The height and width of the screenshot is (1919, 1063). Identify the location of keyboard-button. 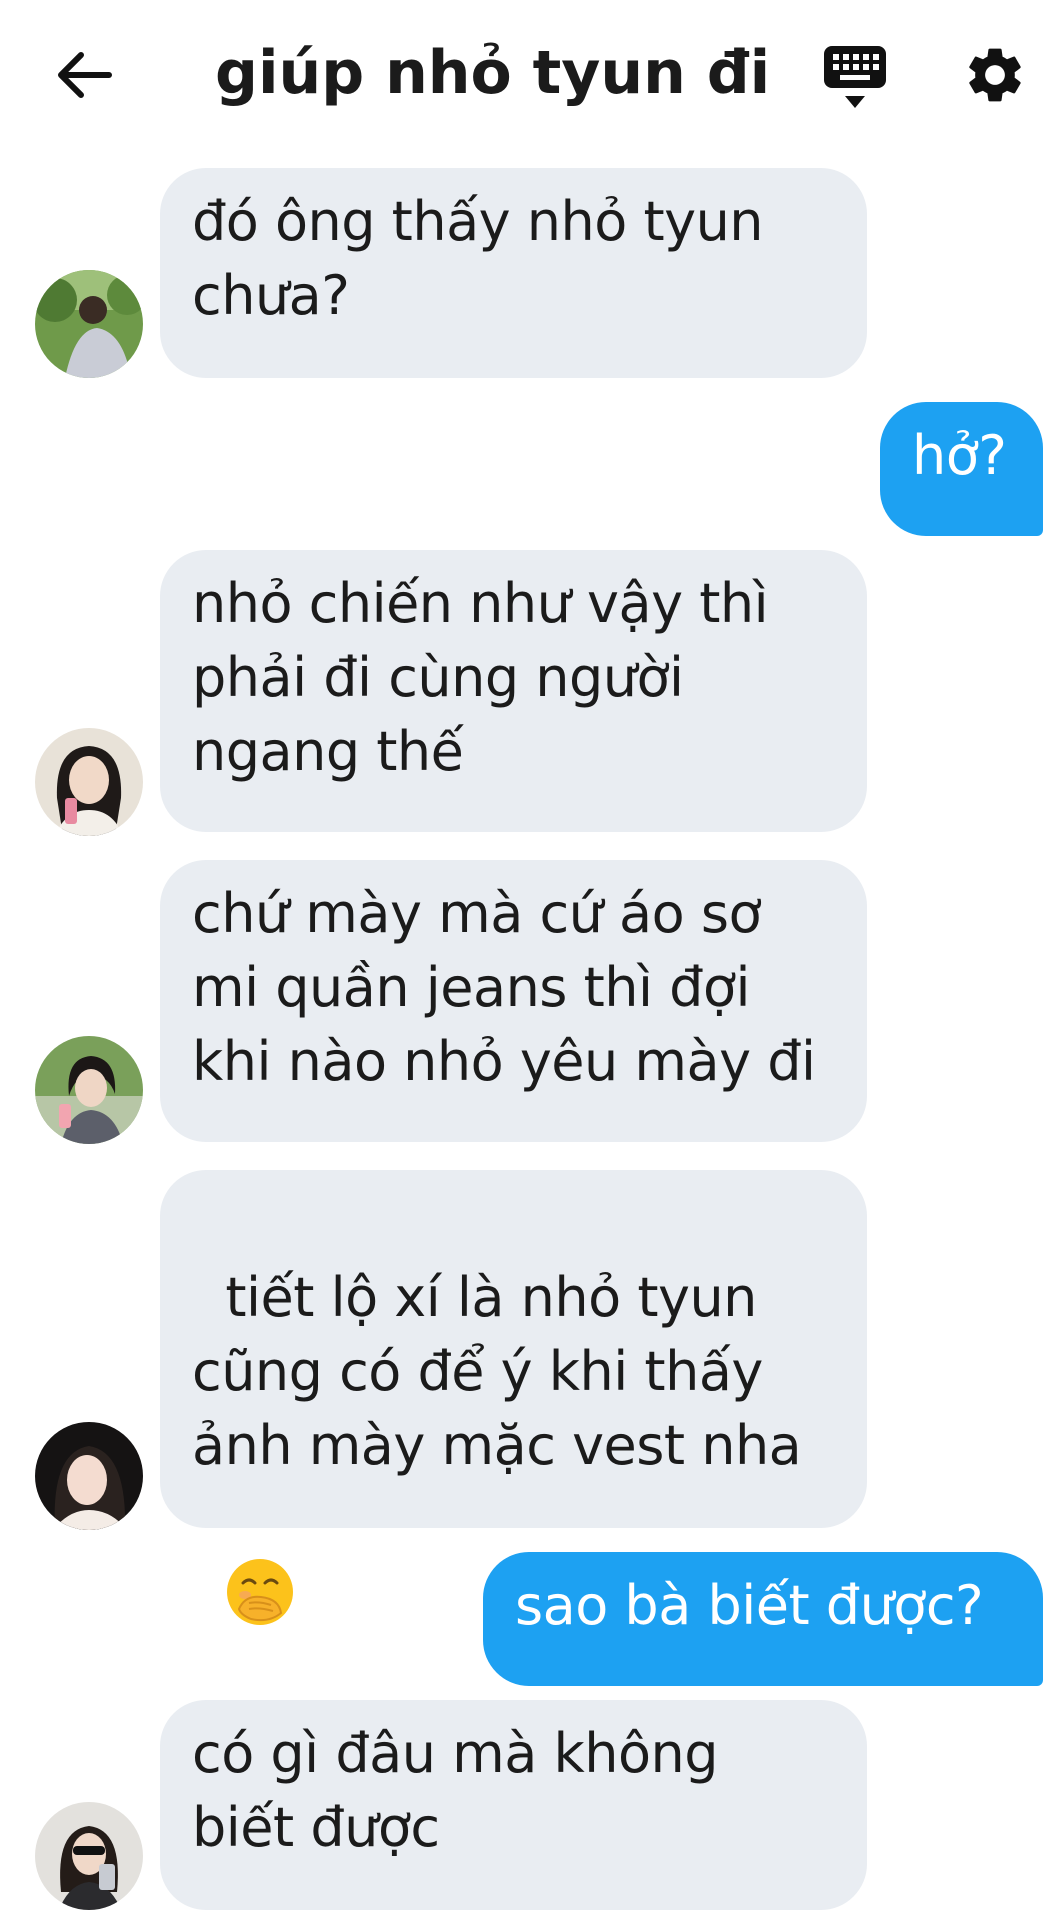
(855, 77).